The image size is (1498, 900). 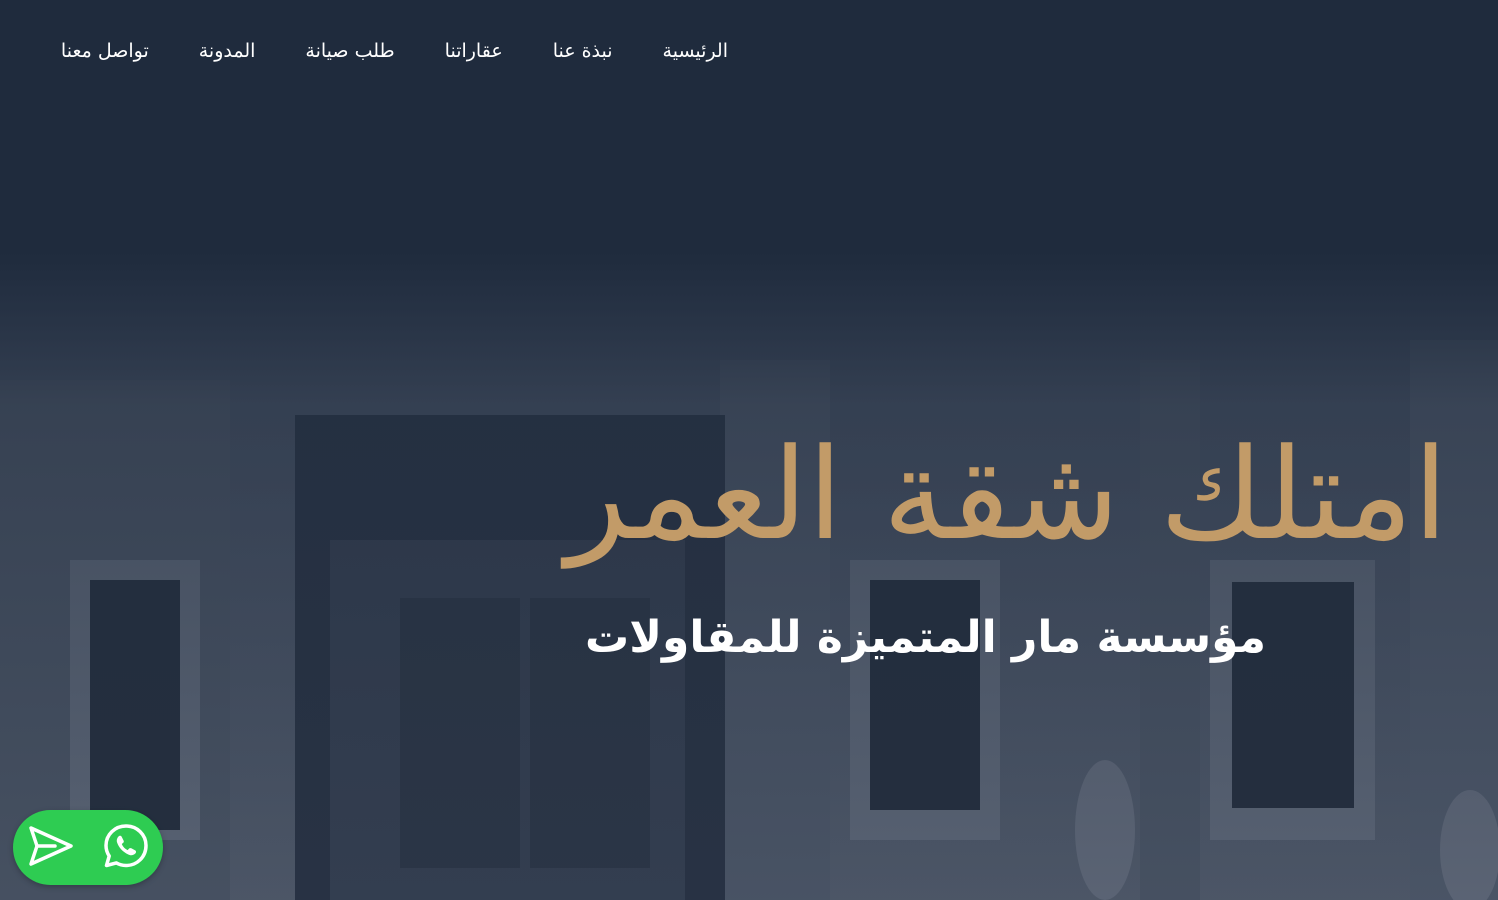 I want to click on send-message-button, so click(x=51, y=848).